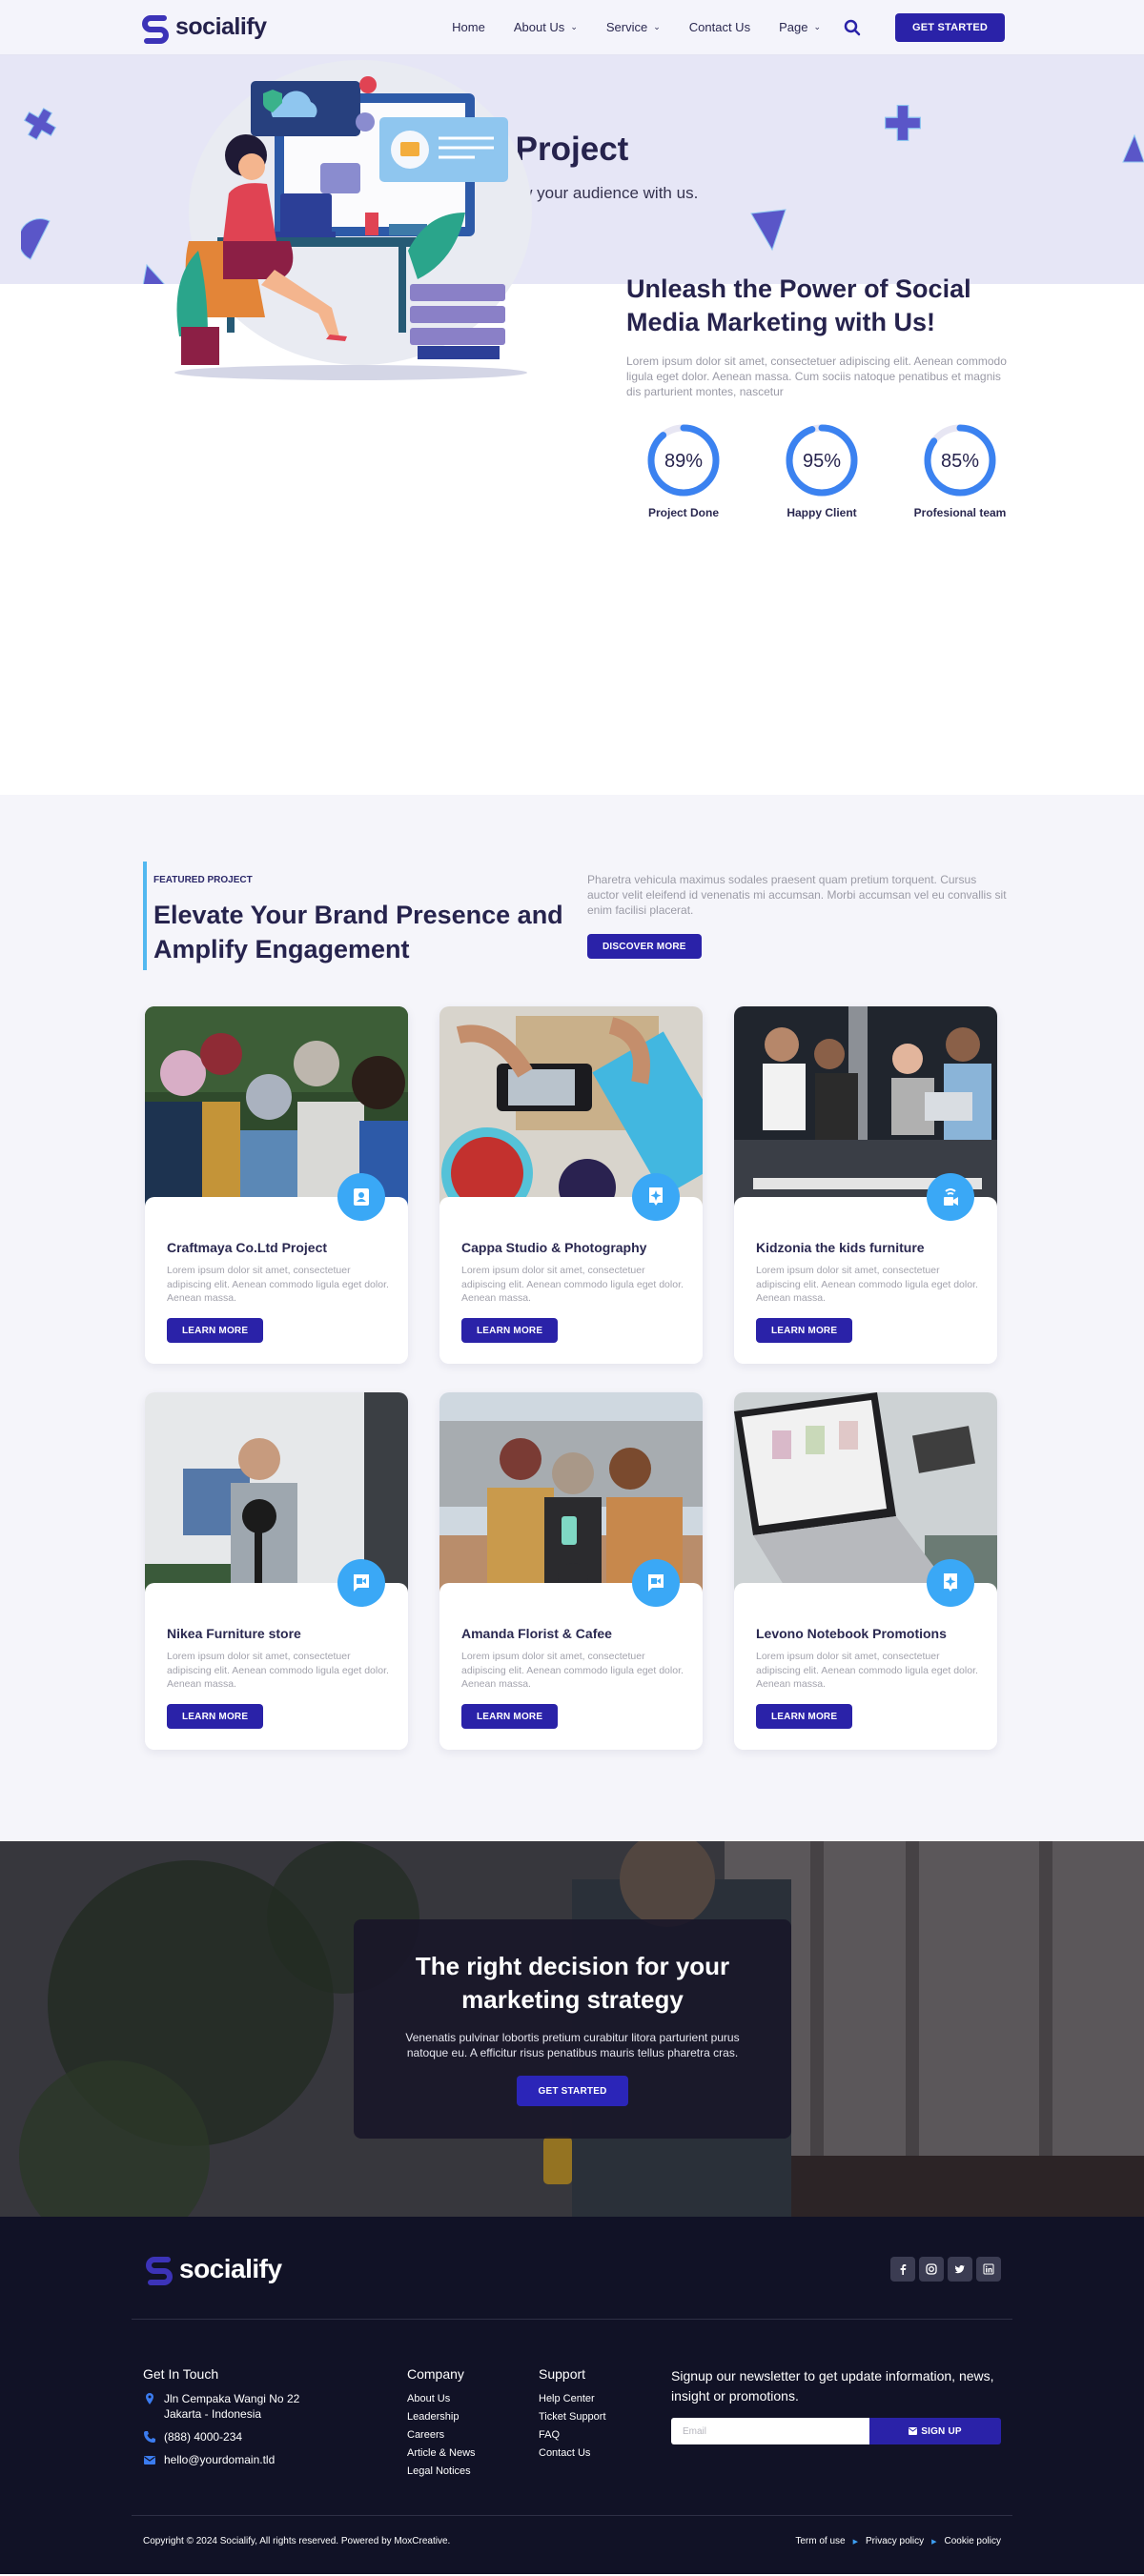  What do you see at coordinates (36, 239) in the screenshot?
I see `decorative-half-circle-shape` at bounding box center [36, 239].